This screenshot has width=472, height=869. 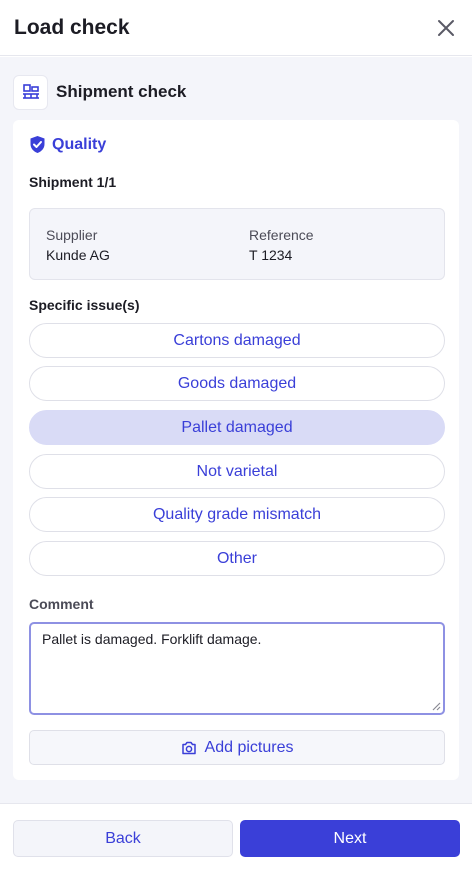 What do you see at coordinates (350, 838) in the screenshot?
I see `next-button: Next` at bounding box center [350, 838].